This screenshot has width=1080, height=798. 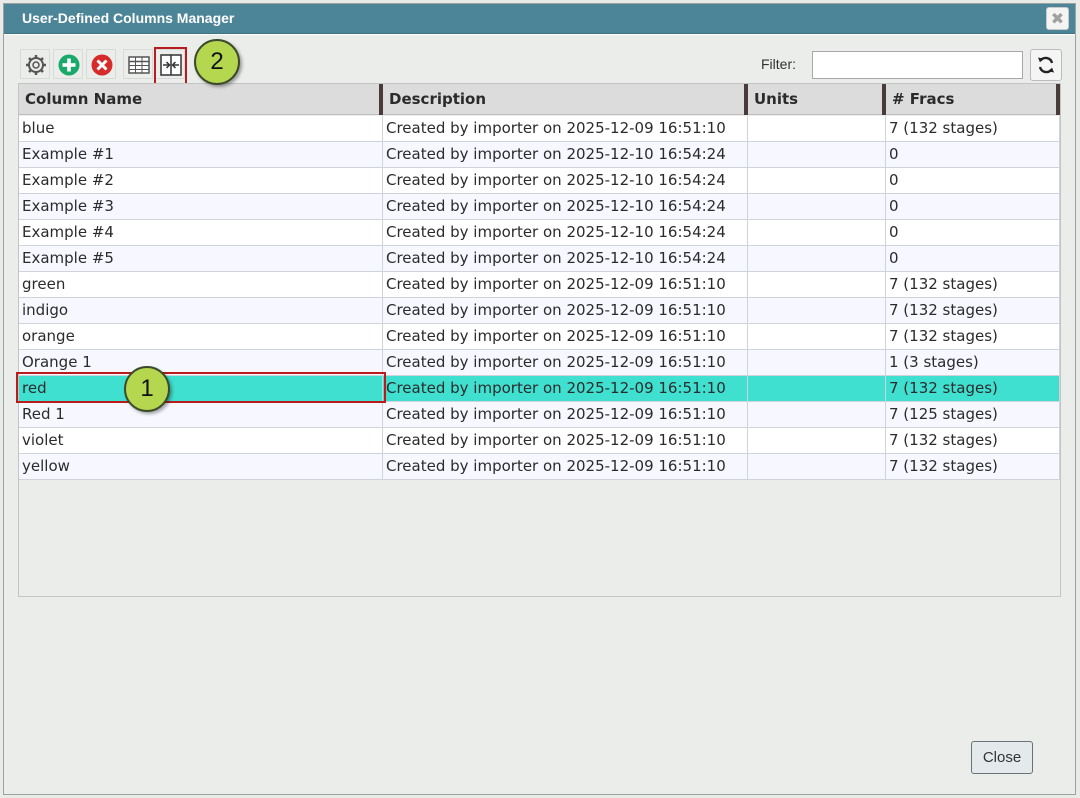 What do you see at coordinates (217, 62) in the screenshot?
I see `callout-2: 2` at bounding box center [217, 62].